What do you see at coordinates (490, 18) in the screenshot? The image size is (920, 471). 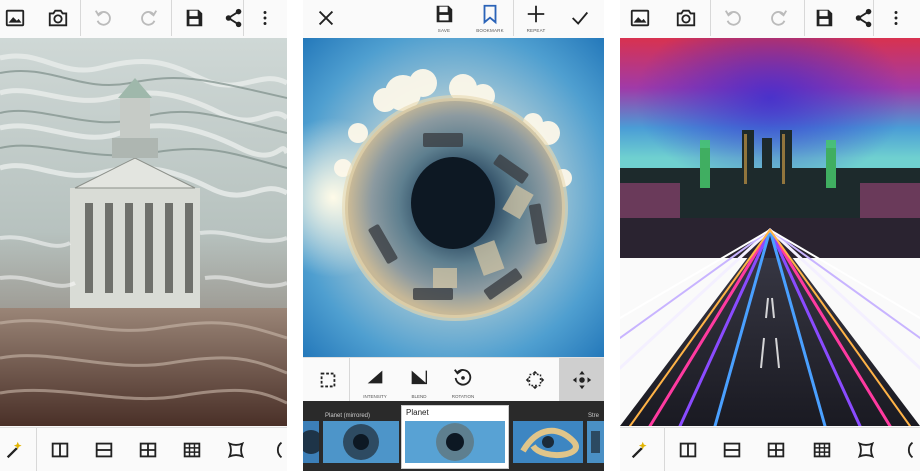 I see `bookmark-button: BOOKMARK` at bounding box center [490, 18].